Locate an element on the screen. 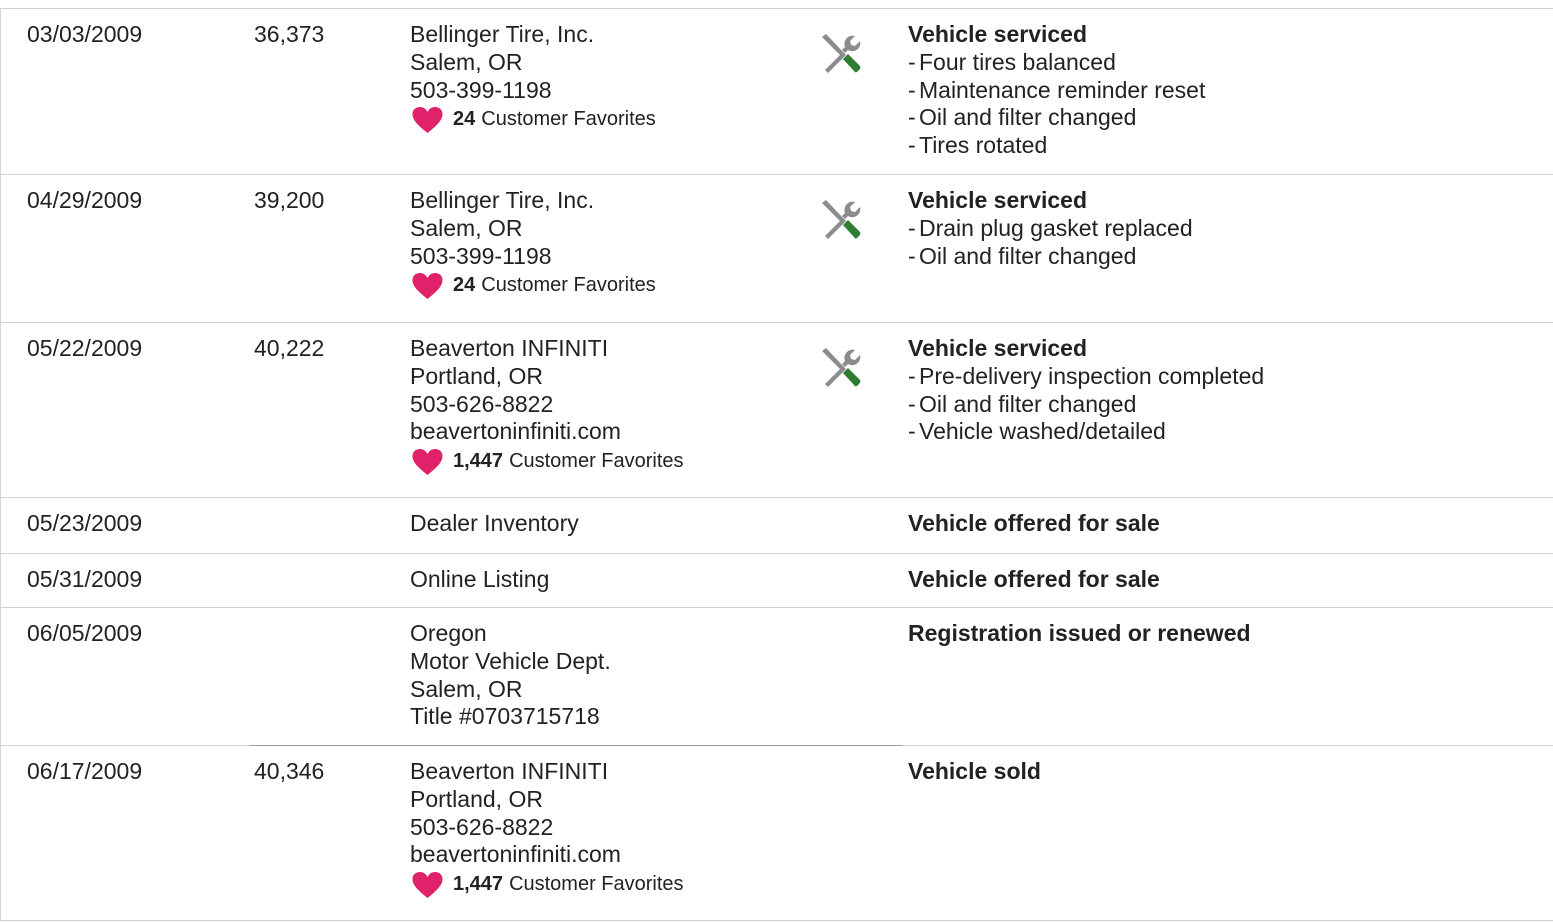 The width and height of the screenshot is (1553, 923). source-line: Title #0703715718 is located at coordinates (505, 716).